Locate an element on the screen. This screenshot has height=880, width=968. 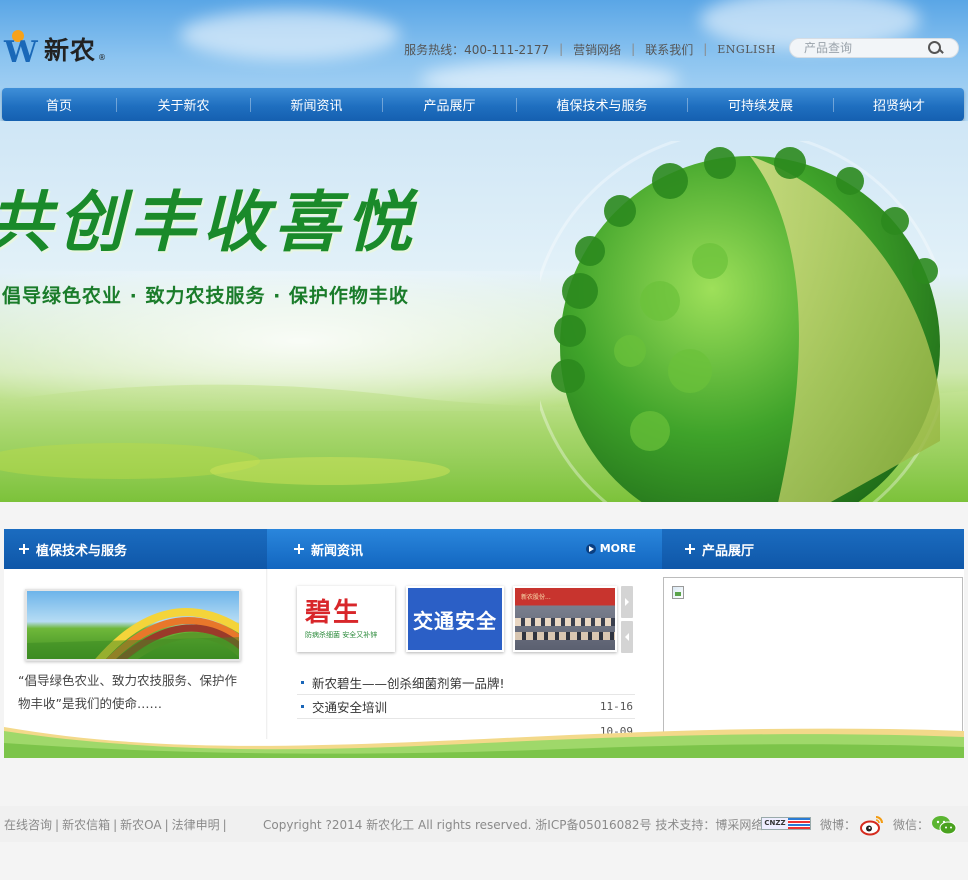
logo-mark-icon: W is located at coordinates (21, 49).